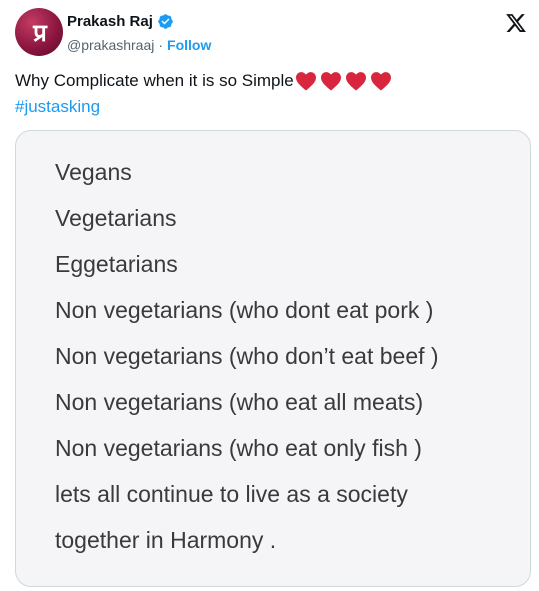  I want to click on image-text-line: Non vegetarians (who don’t eat beef ), so click(247, 356).